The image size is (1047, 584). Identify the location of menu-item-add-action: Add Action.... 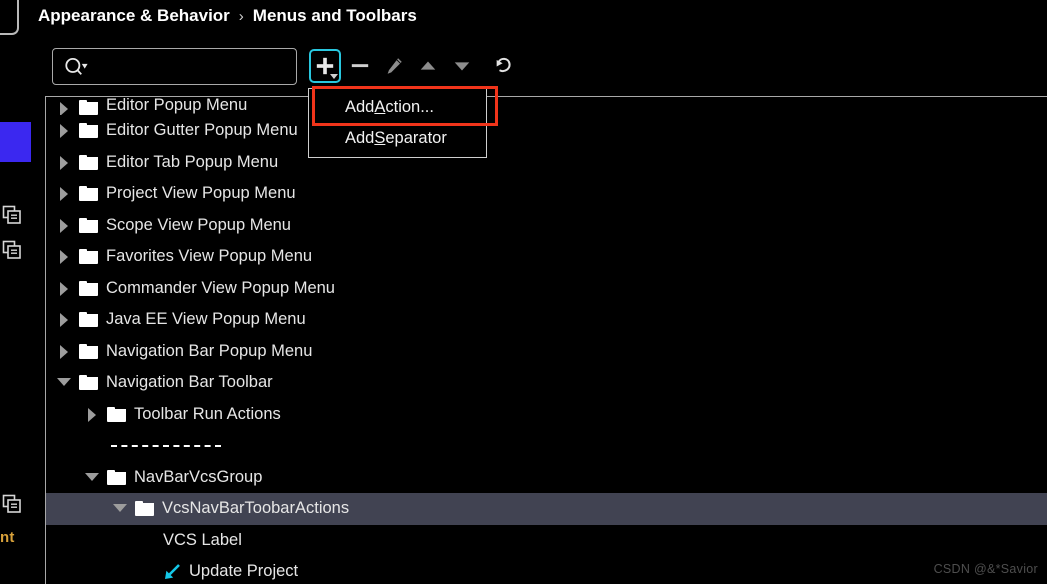
(397, 107).